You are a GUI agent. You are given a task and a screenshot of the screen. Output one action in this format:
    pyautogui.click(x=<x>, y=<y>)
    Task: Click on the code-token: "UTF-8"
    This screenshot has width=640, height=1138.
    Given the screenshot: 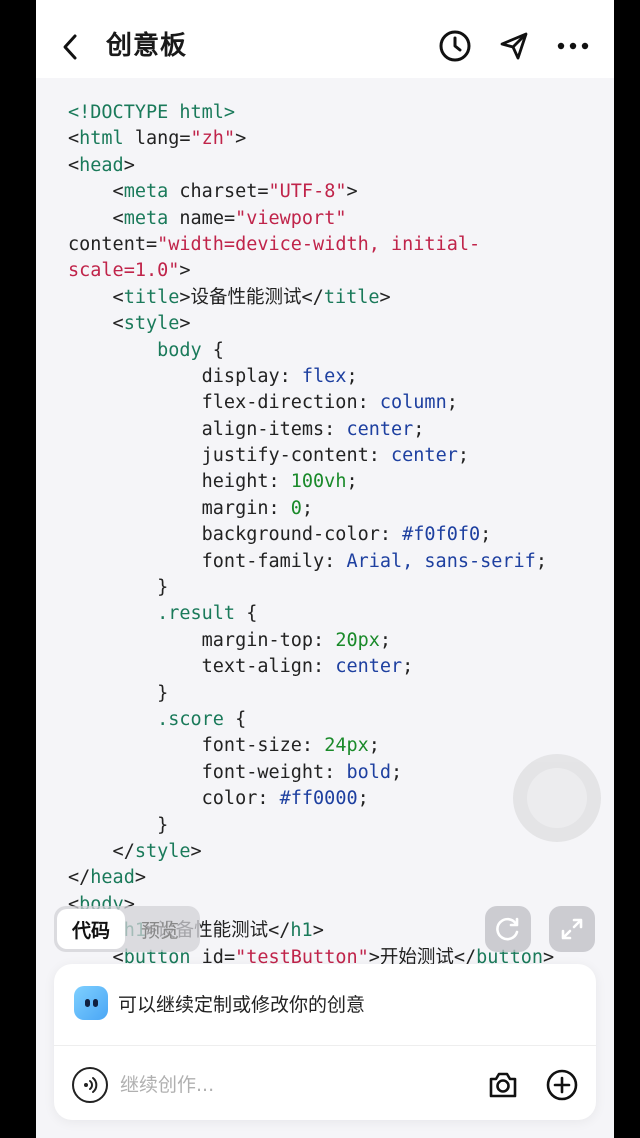 What is the action you would take?
    pyautogui.click(x=307, y=192)
    